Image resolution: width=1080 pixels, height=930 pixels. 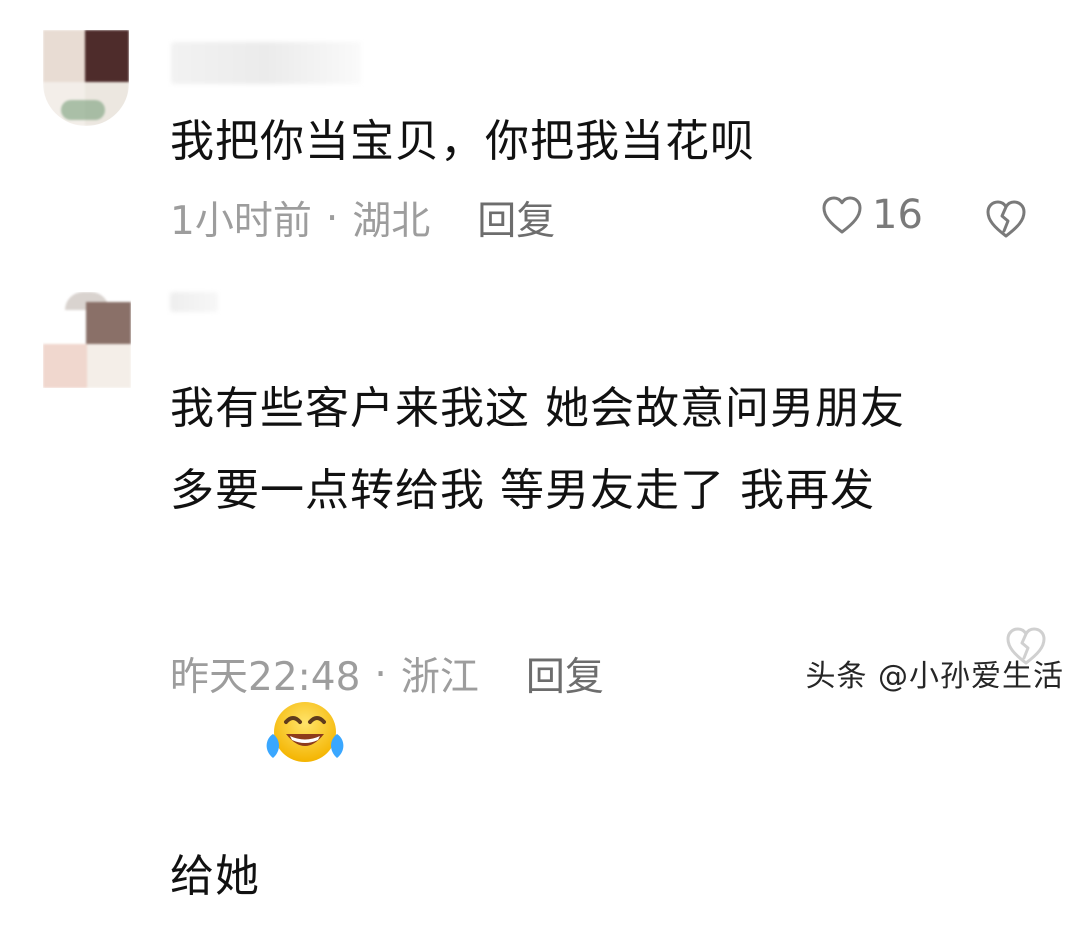 What do you see at coordinates (842, 215) in the screenshot?
I see `heart-outline-icon` at bounding box center [842, 215].